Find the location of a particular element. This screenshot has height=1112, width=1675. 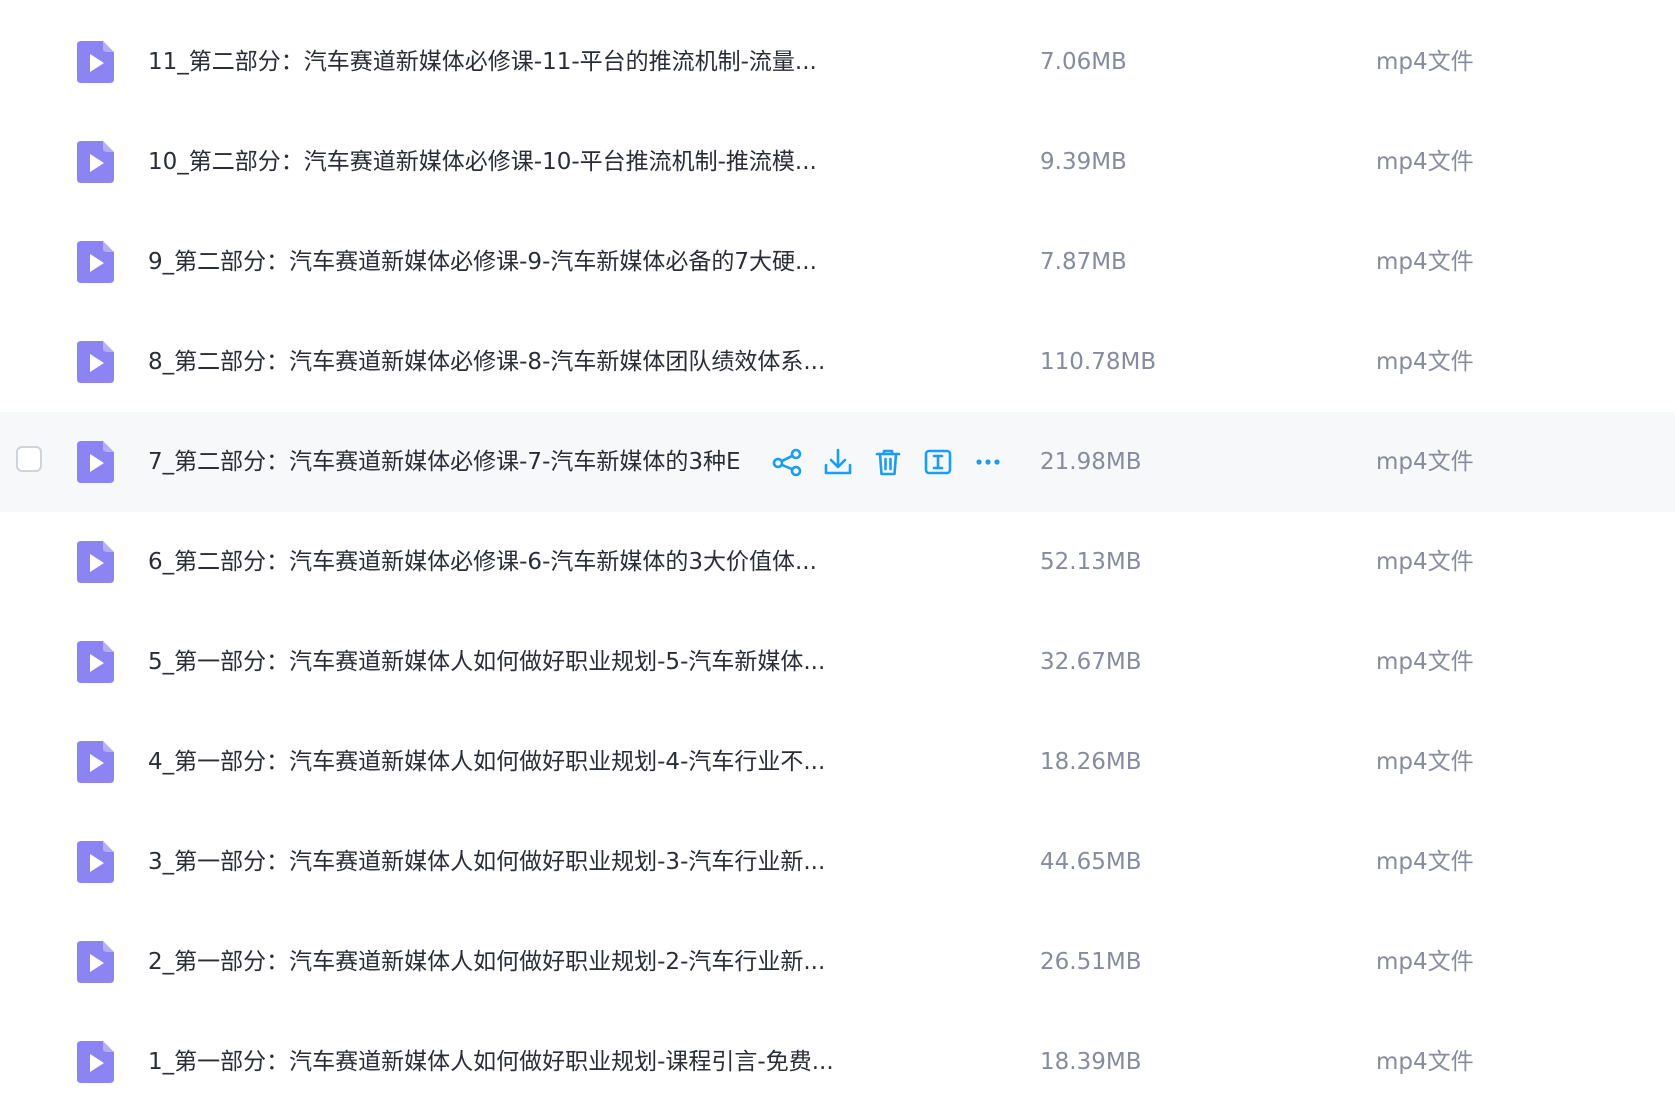

file-size: 44.65MB is located at coordinates (1091, 862).